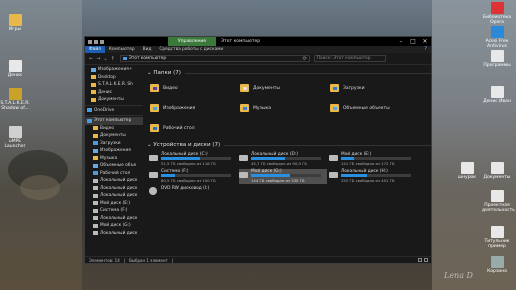 The image size is (516, 290). What do you see at coordinates (114, 70) in the screenshot?
I see `nav-item: Изображения ✦` at bounding box center [114, 70].